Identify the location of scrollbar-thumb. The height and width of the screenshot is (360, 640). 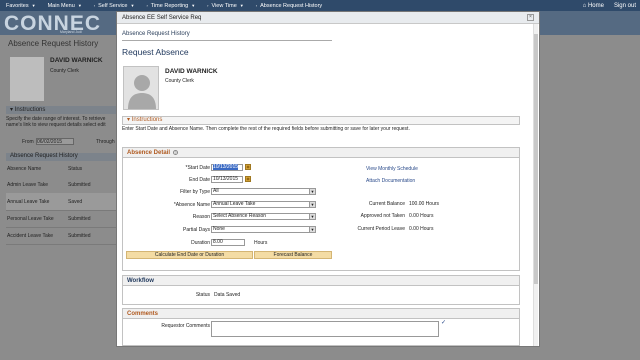
(536, 159).